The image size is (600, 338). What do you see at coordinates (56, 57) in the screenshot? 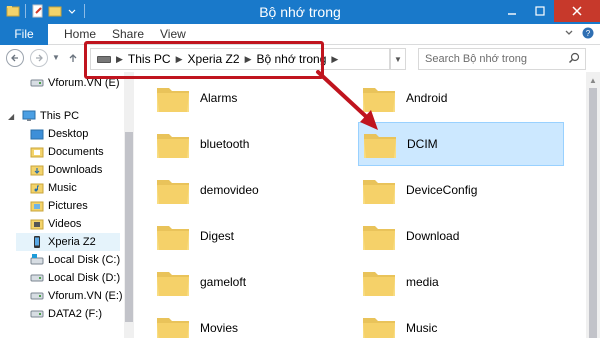
I see `recent-locations-icon: ▼` at bounding box center [56, 57].